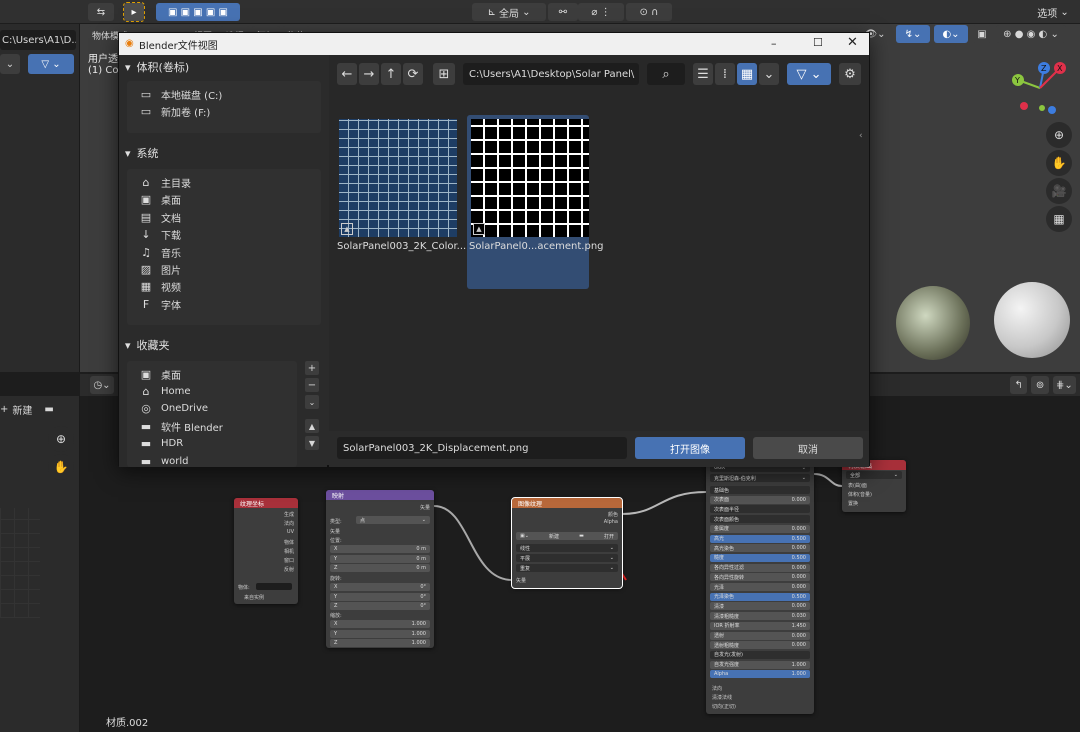 The height and width of the screenshot is (732, 1080). I want to click on vector-field: X 1.000, so click(380, 624).